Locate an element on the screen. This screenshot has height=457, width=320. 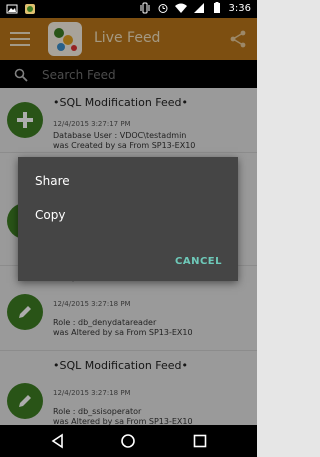
image-icon is located at coordinates (12, 9).